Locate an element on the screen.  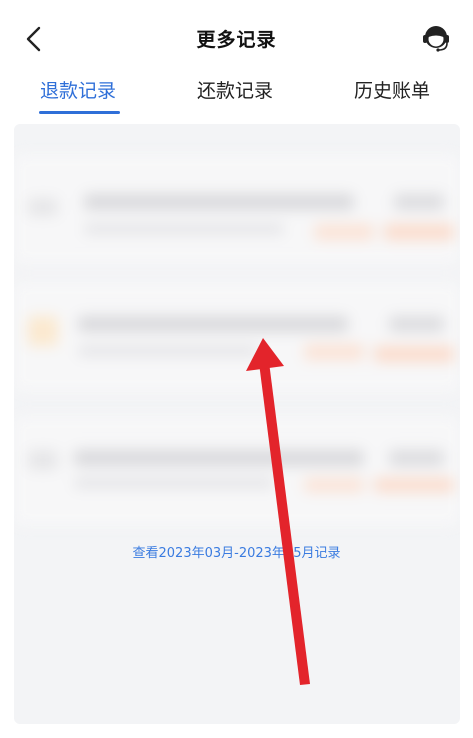
tab-refund-records: 退款记录 is located at coordinates (78, 89).